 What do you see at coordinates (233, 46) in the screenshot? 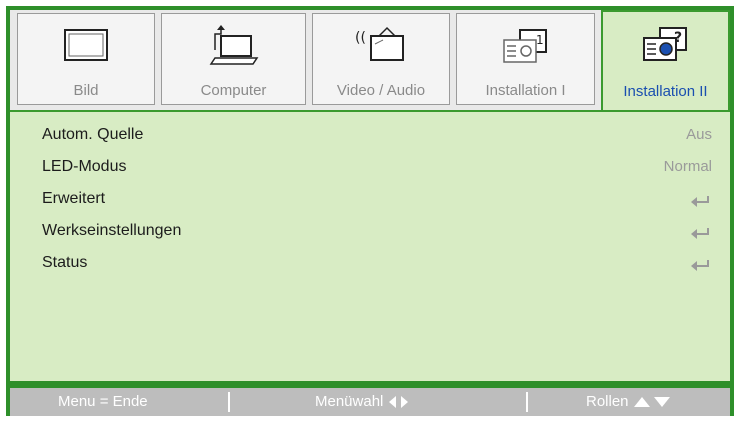
I see `laptop-icon` at bounding box center [233, 46].